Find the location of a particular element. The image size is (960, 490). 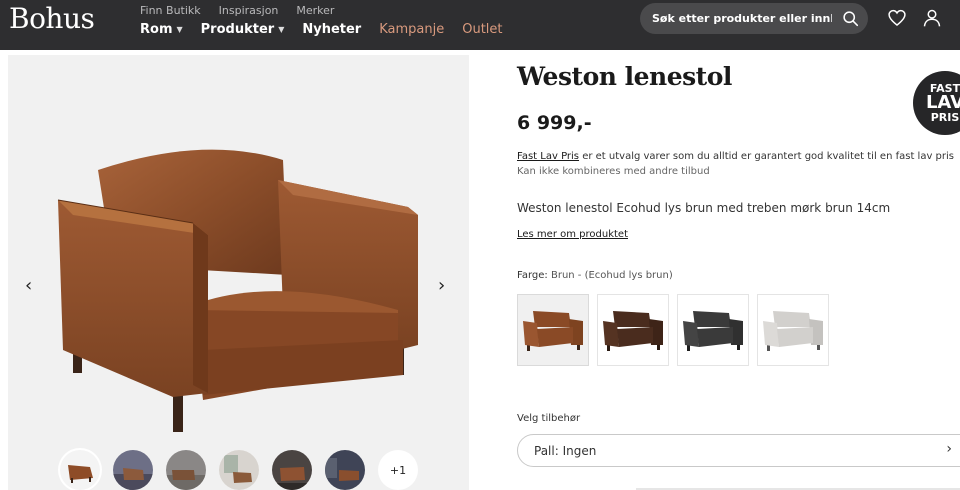

more-images-button: +1 is located at coordinates (398, 470).